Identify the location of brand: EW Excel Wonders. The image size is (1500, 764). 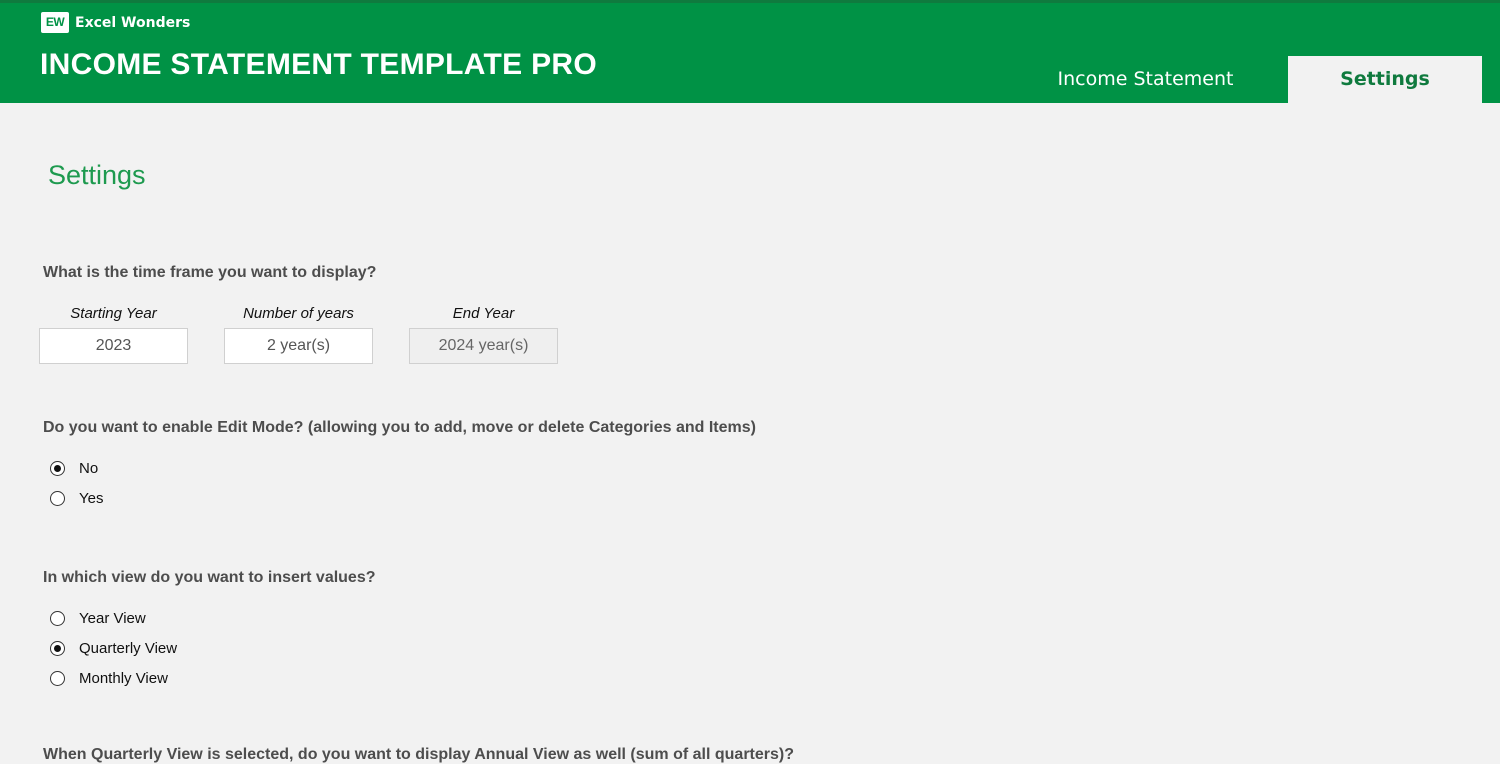
(115, 22).